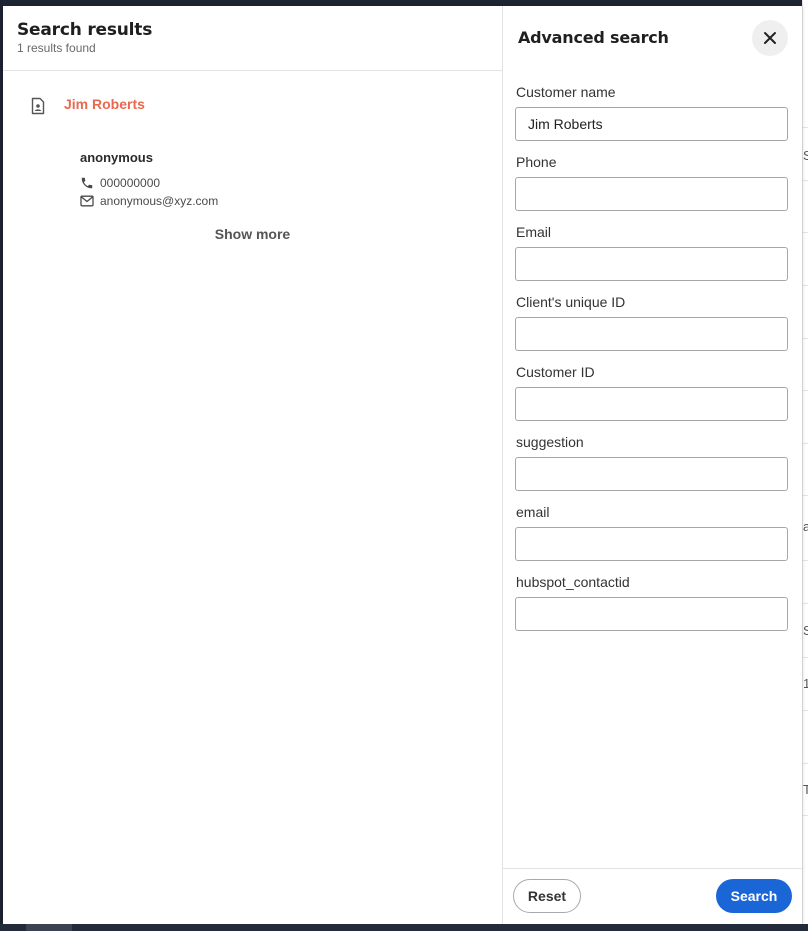 Image resolution: width=808 pixels, height=931 pixels. I want to click on hubspot-contactid-input, so click(651, 614).